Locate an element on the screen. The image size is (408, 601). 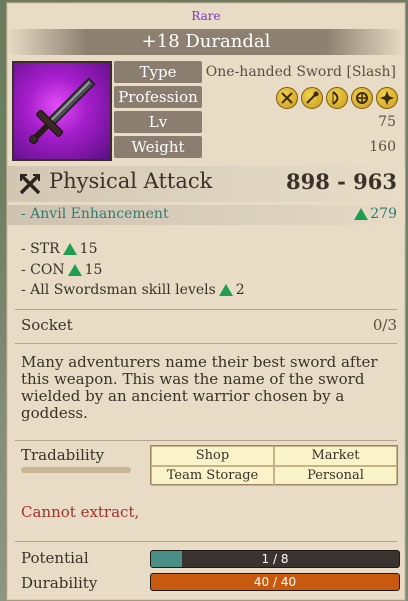
durability-bar: 40 / 40 is located at coordinates (275, 582).